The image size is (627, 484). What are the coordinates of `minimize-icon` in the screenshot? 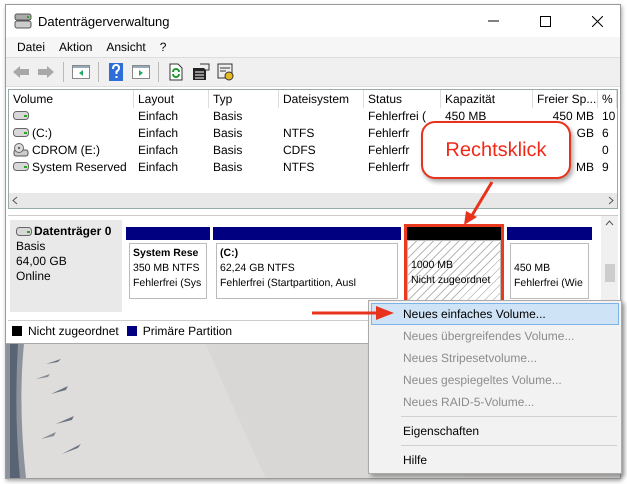 It's located at (493, 21).